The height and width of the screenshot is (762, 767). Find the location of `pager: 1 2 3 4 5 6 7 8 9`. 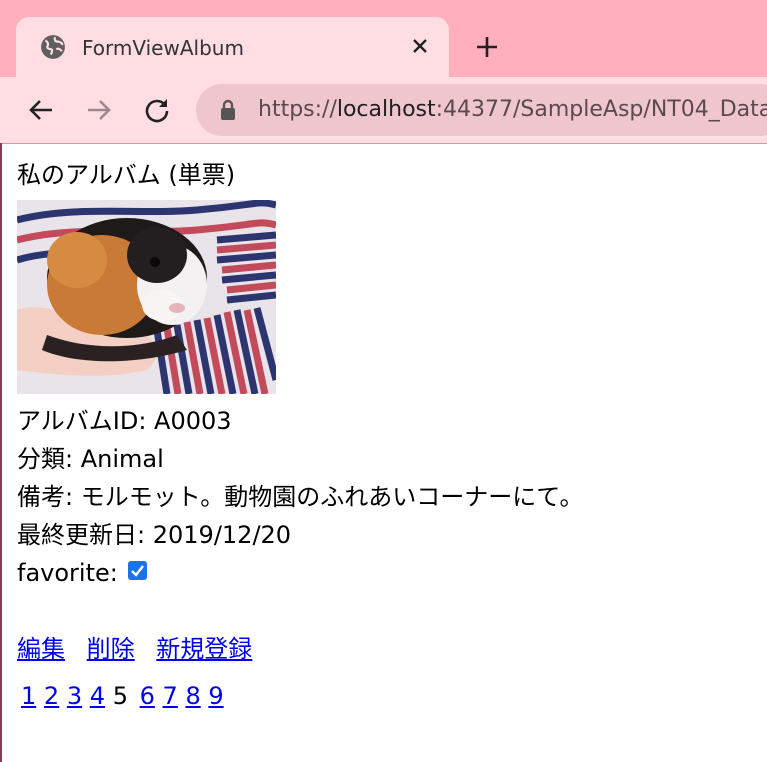

pager: 1 2 3 4 5 6 7 8 9 is located at coordinates (122, 696).